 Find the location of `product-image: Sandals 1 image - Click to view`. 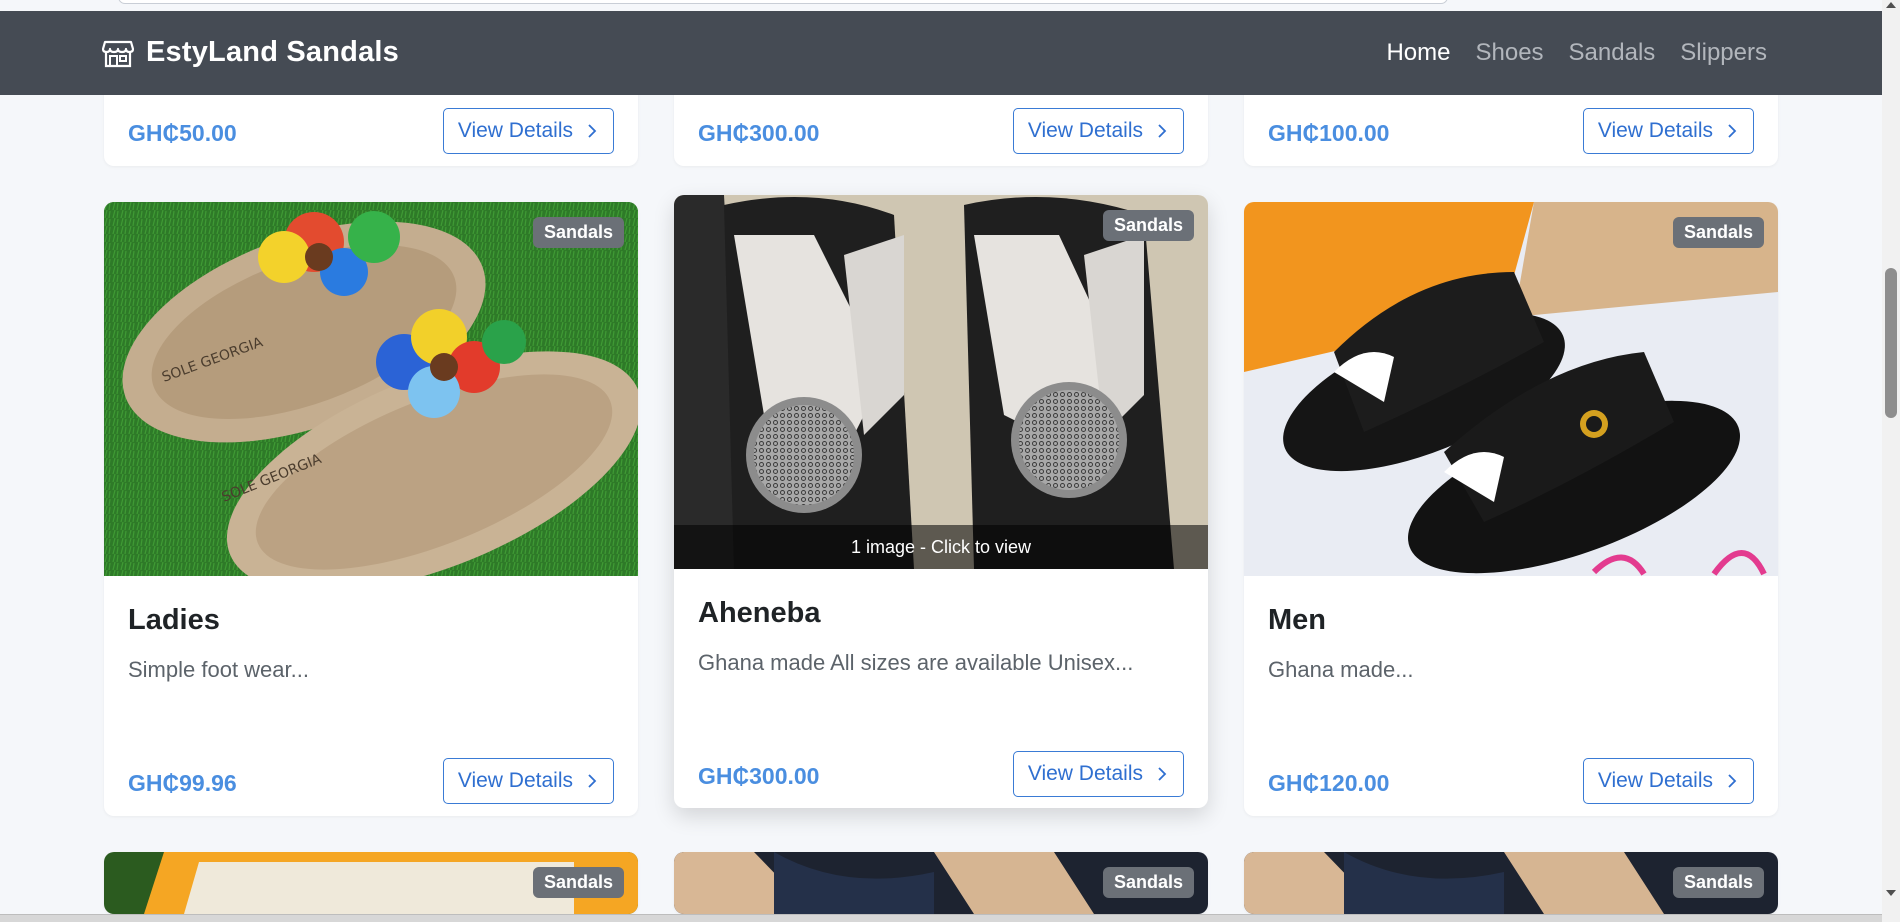

product-image: Sandals 1 image - Click to view is located at coordinates (941, 382).